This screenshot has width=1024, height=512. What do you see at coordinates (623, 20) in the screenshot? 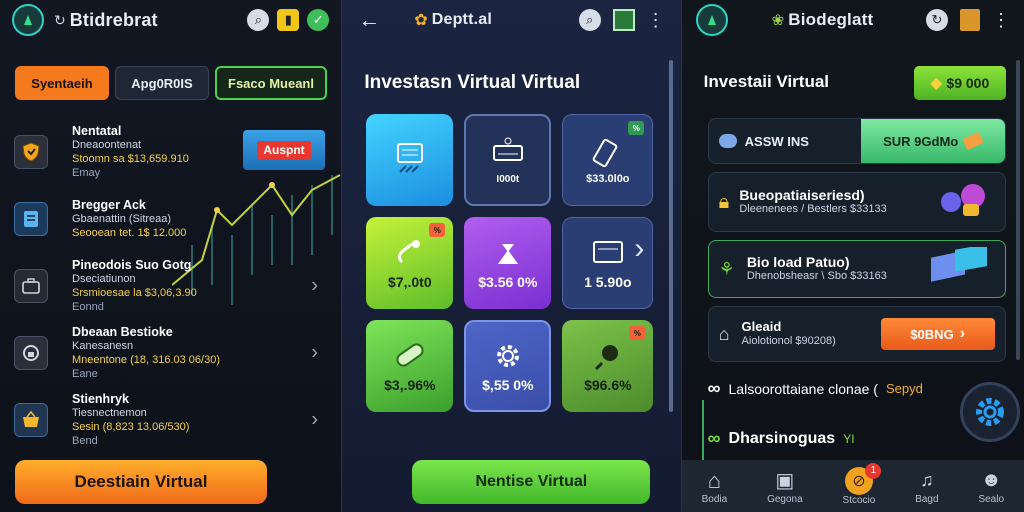
I see `calendar-icon` at bounding box center [623, 20].